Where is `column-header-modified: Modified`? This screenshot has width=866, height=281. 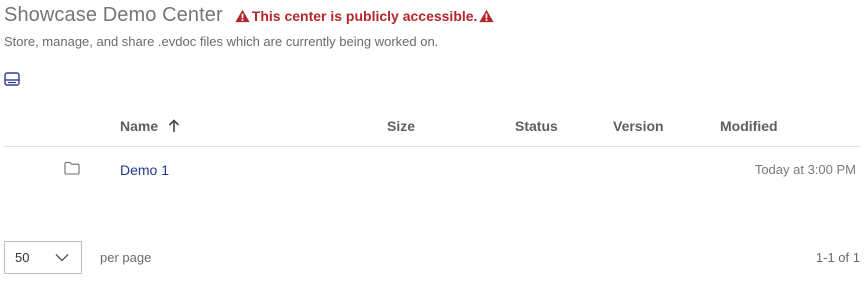
column-header-modified: Modified is located at coordinates (749, 126).